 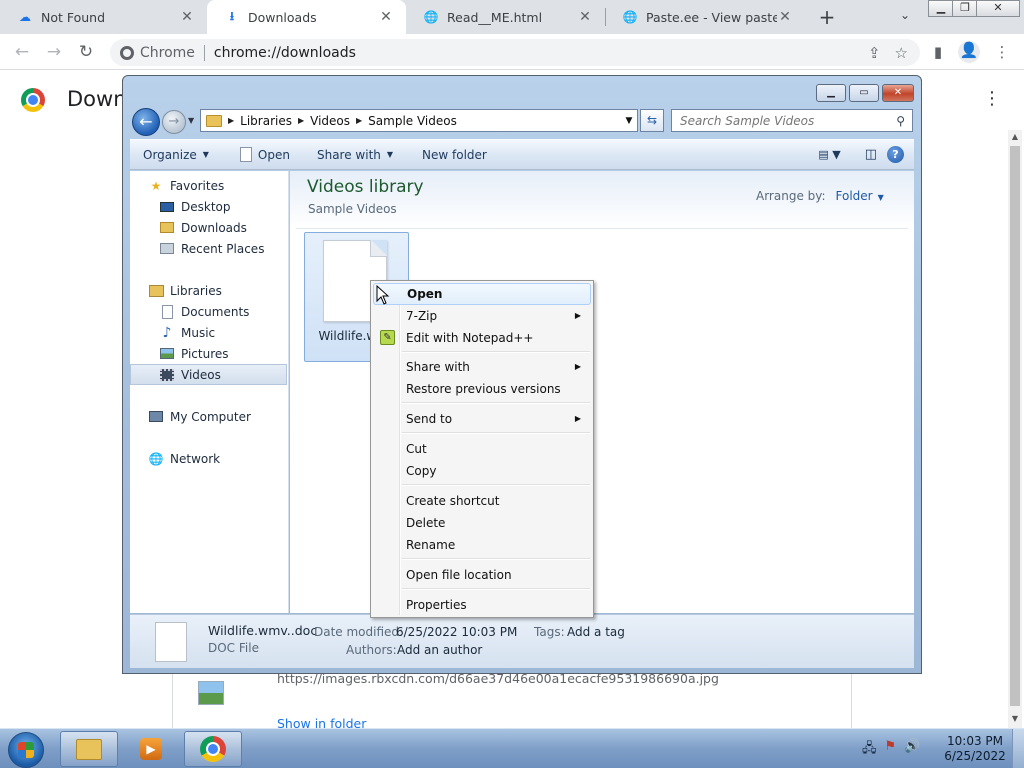 What do you see at coordinates (412, 121) in the screenshot?
I see `breadcrumb-sample-videos: Sample Videos` at bounding box center [412, 121].